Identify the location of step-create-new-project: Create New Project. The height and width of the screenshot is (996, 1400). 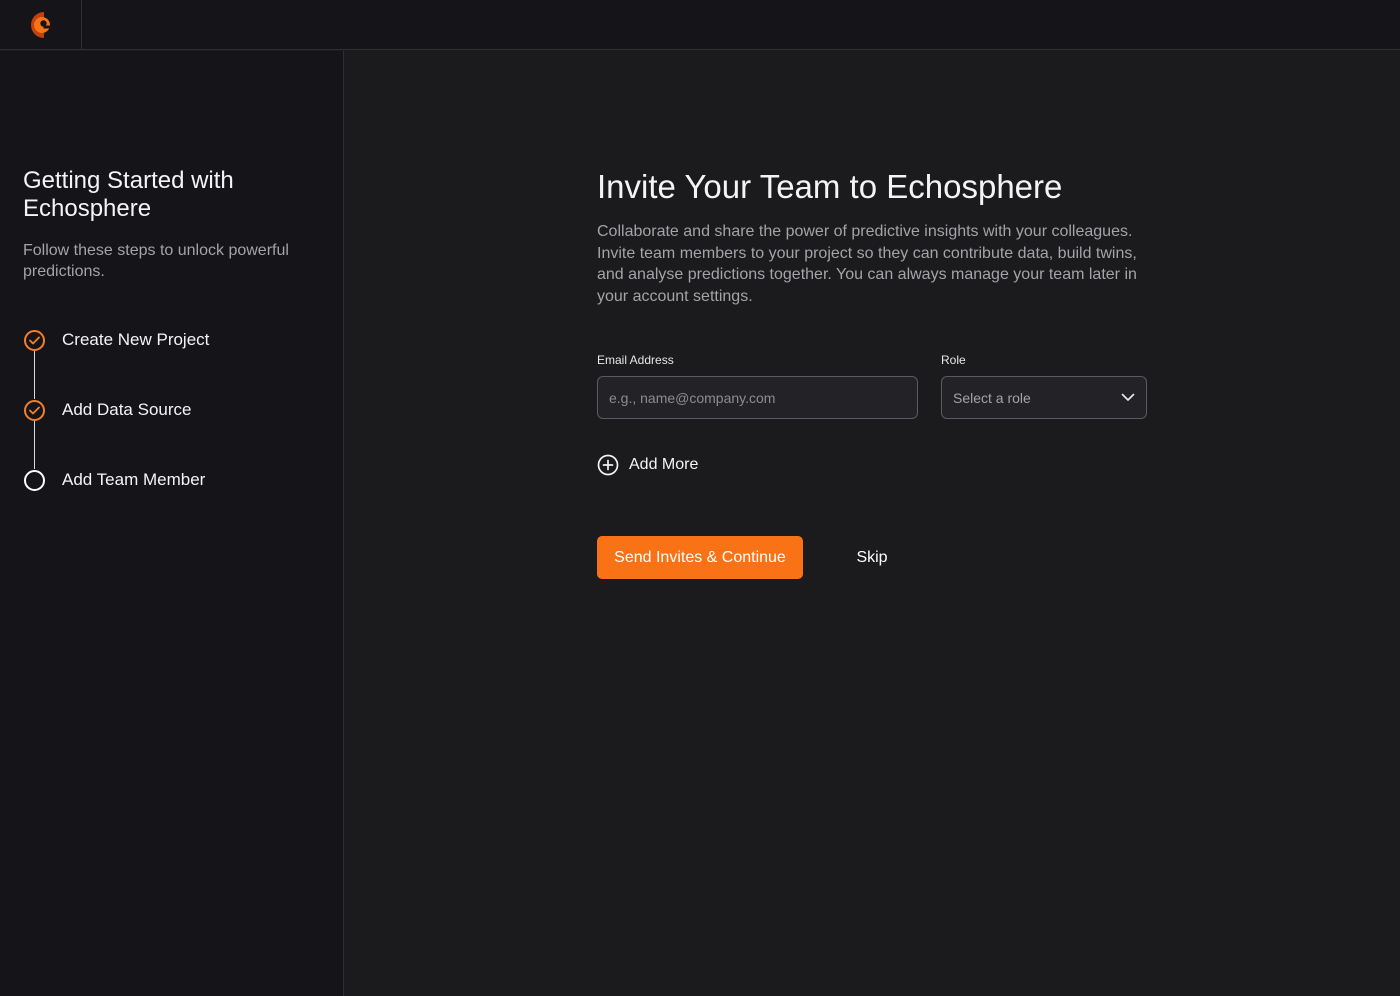
(116, 340).